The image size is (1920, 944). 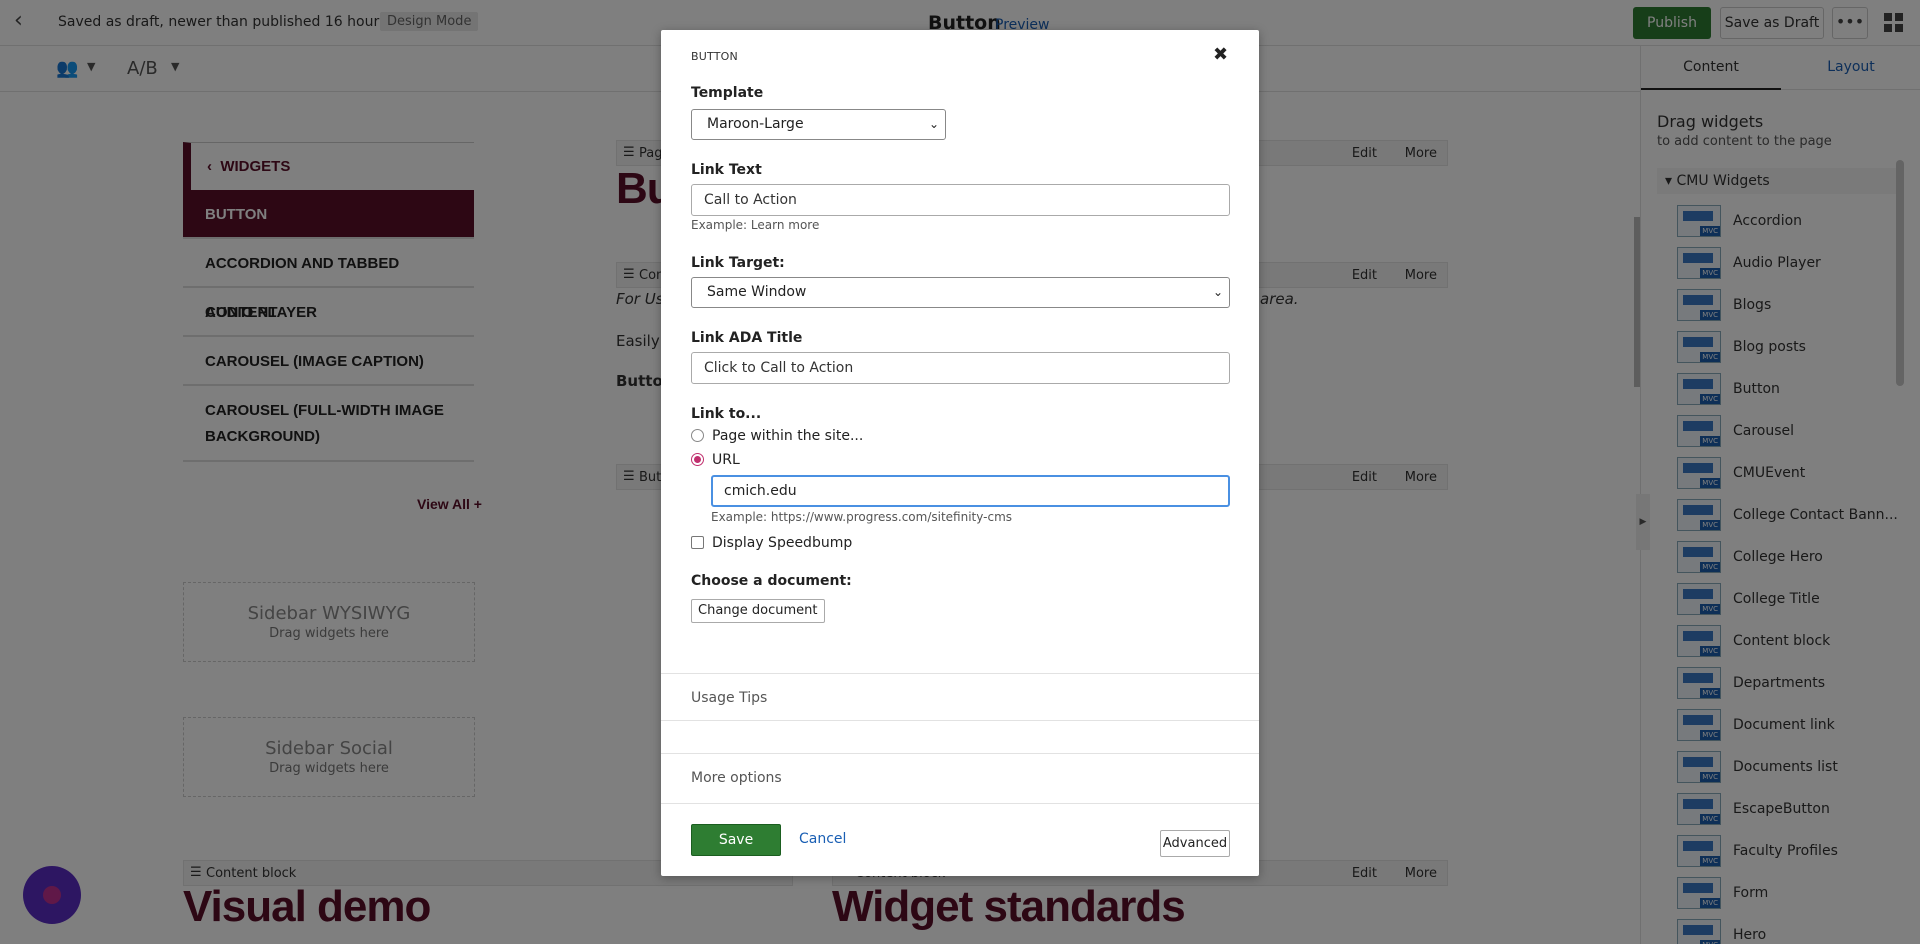 I want to click on link-target-label: Link Target:, so click(x=738, y=263).